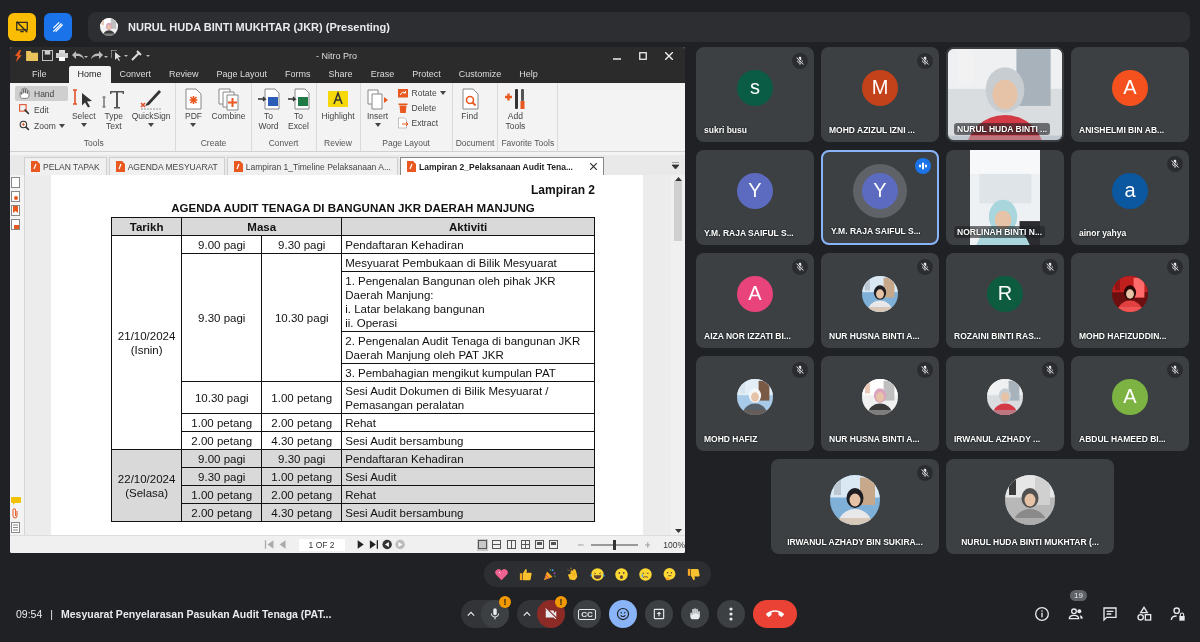  Describe the element at coordinates (623, 614) in the screenshot. I see `emoji-button` at that location.